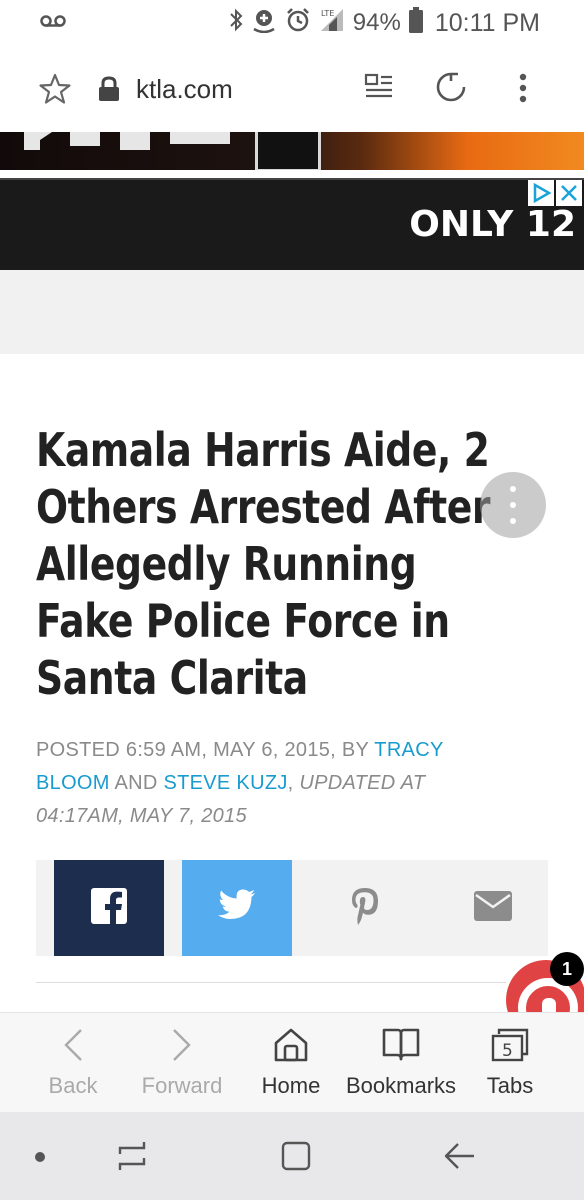 The width and height of the screenshot is (584, 1200). I want to click on headline-line: Others Arrested After, so click(263, 507).